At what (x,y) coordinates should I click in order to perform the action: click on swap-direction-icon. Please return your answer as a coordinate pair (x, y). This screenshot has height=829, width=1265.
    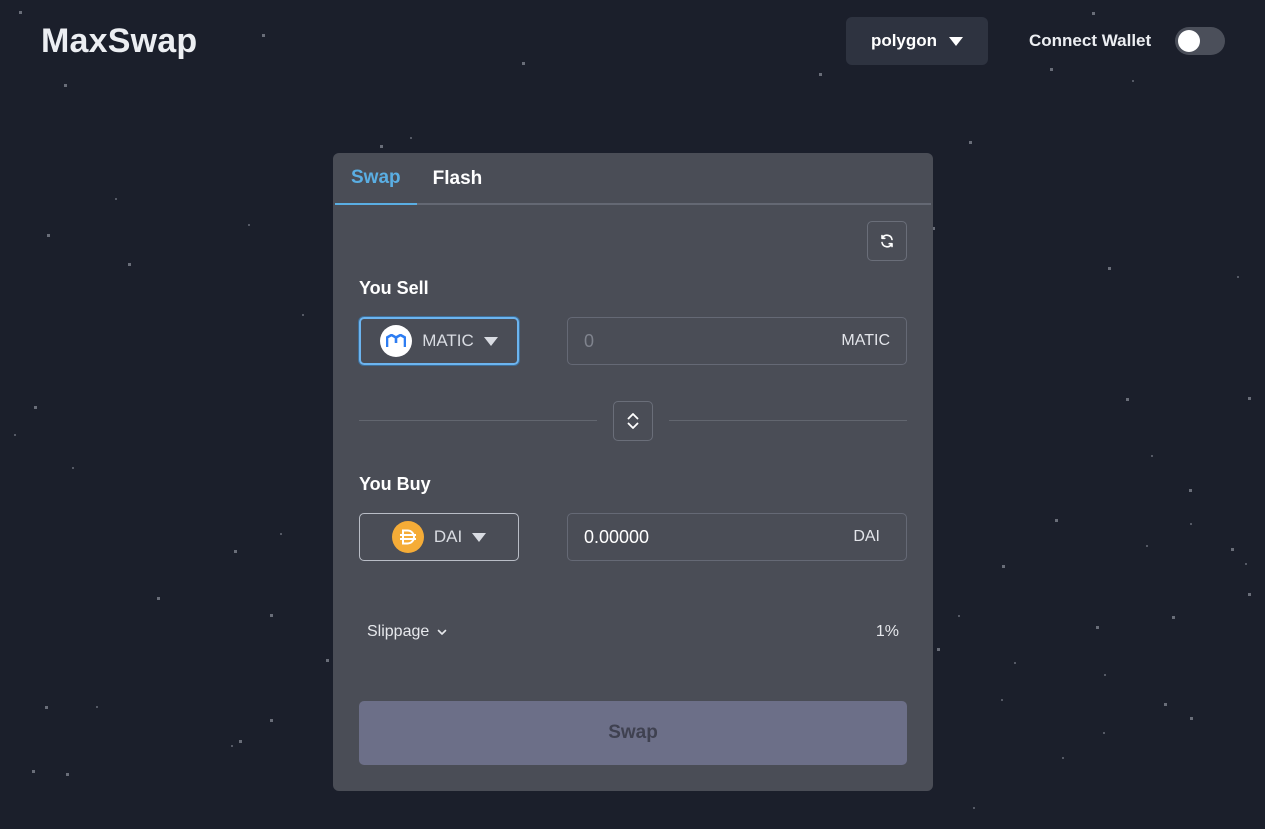
    Looking at the image, I should click on (633, 421).